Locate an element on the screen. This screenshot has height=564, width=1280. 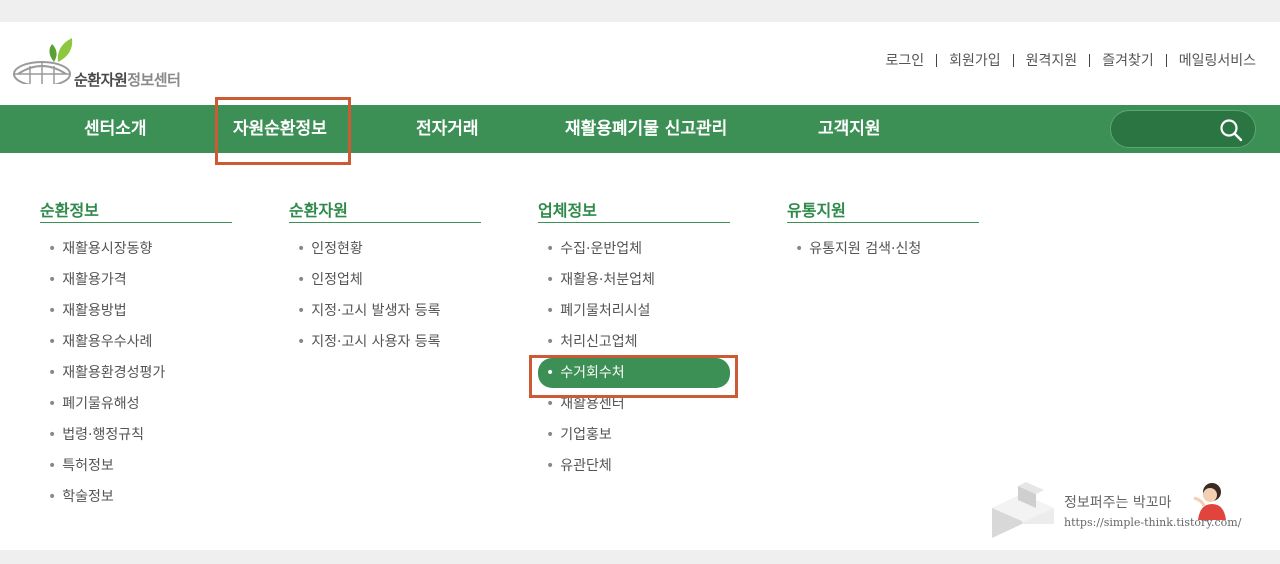
menu-item: 학술정보 is located at coordinates (136, 502).